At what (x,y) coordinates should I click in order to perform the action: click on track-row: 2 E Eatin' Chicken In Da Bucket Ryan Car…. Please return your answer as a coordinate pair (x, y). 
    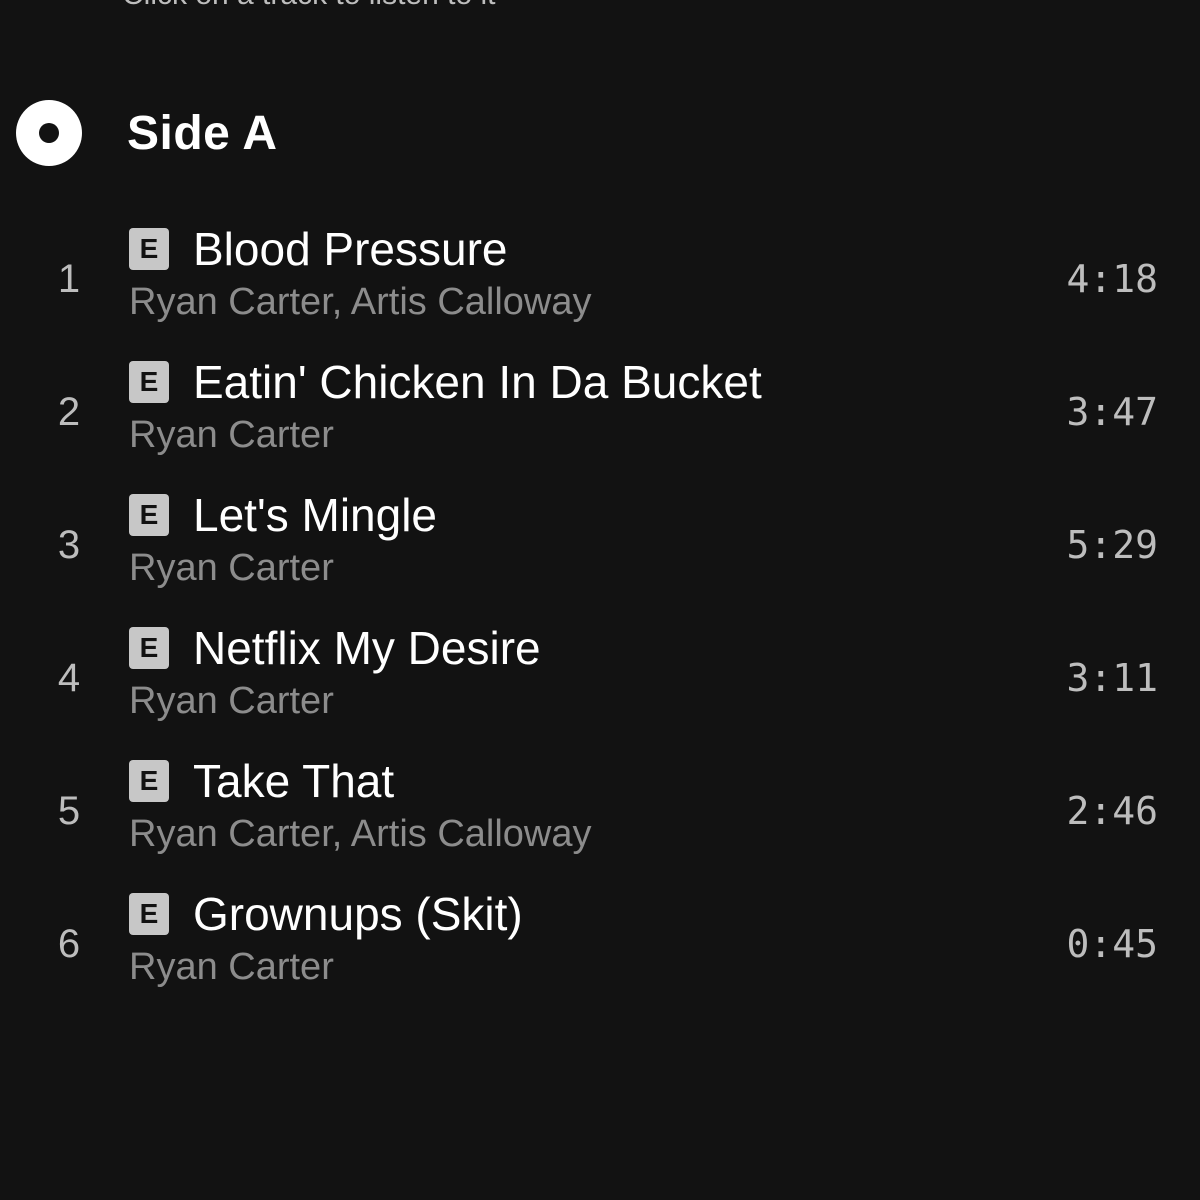
    Looking at the image, I should click on (600, 412).